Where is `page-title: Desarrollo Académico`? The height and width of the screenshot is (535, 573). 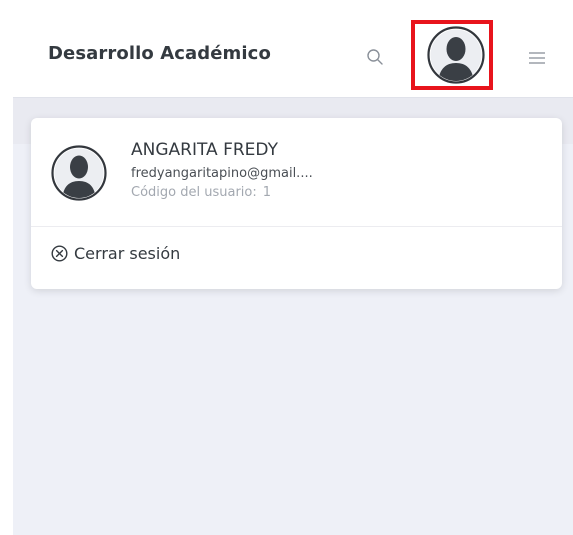
page-title: Desarrollo Académico is located at coordinates (159, 53).